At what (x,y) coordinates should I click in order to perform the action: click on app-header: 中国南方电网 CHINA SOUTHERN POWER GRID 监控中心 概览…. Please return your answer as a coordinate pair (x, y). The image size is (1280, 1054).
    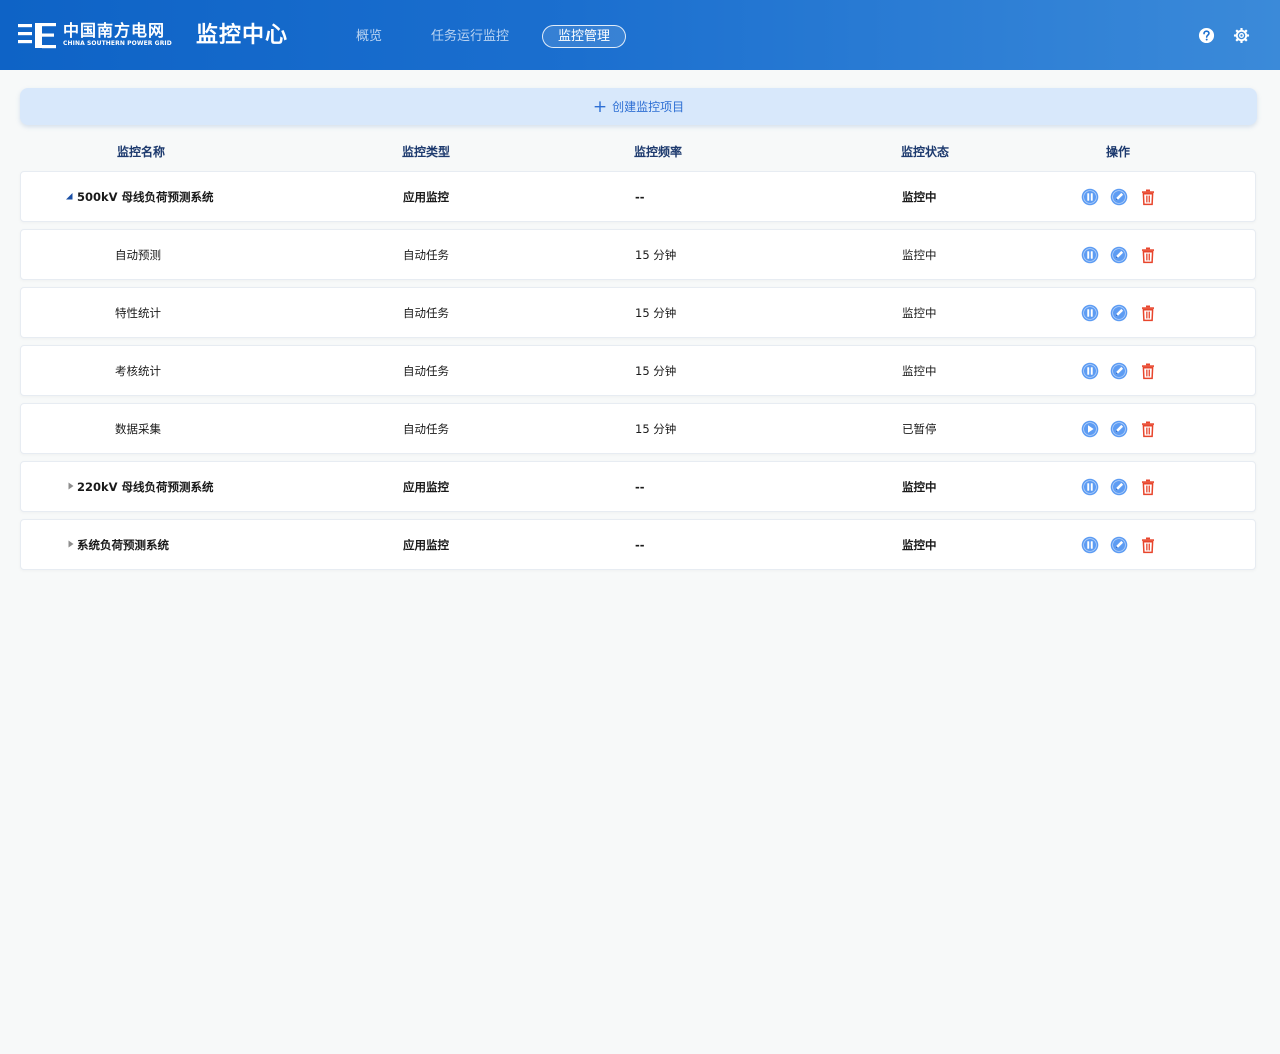
    Looking at the image, I should click on (640, 35).